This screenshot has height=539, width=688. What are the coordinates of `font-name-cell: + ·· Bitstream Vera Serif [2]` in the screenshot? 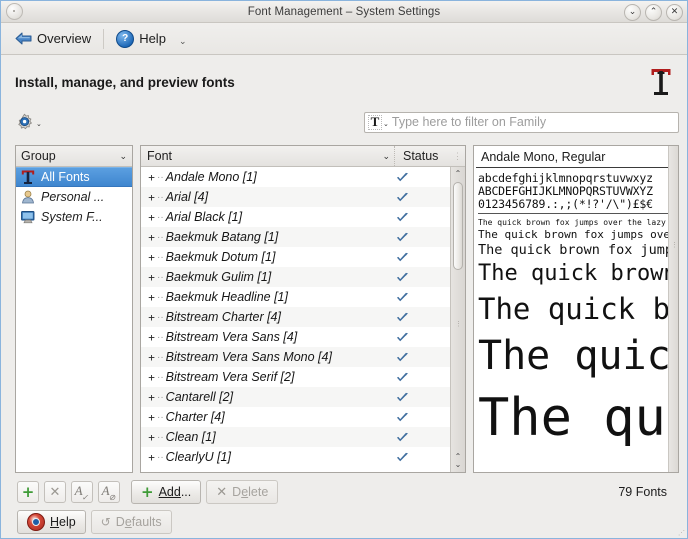 It's located at (260, 377).